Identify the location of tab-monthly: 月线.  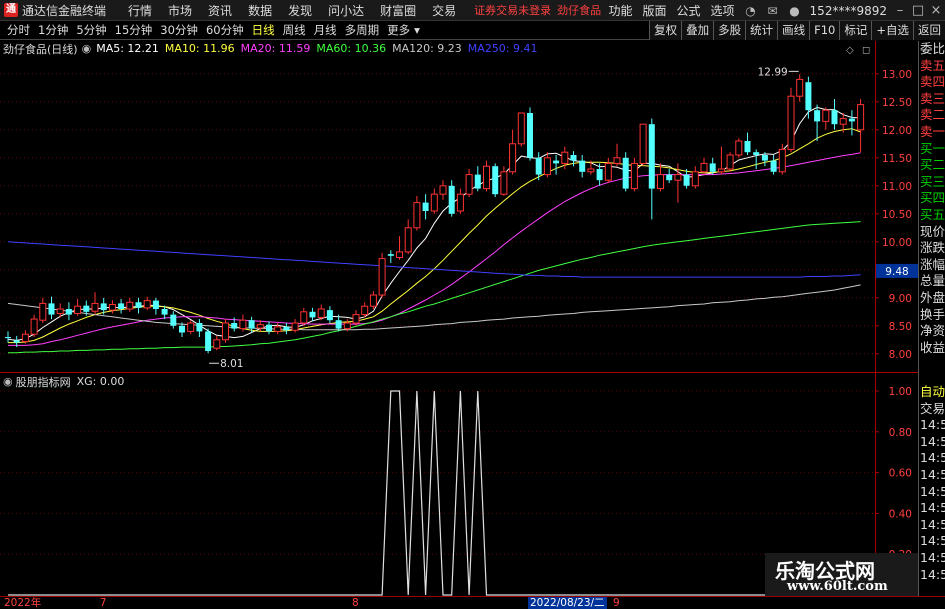
(325, 30).